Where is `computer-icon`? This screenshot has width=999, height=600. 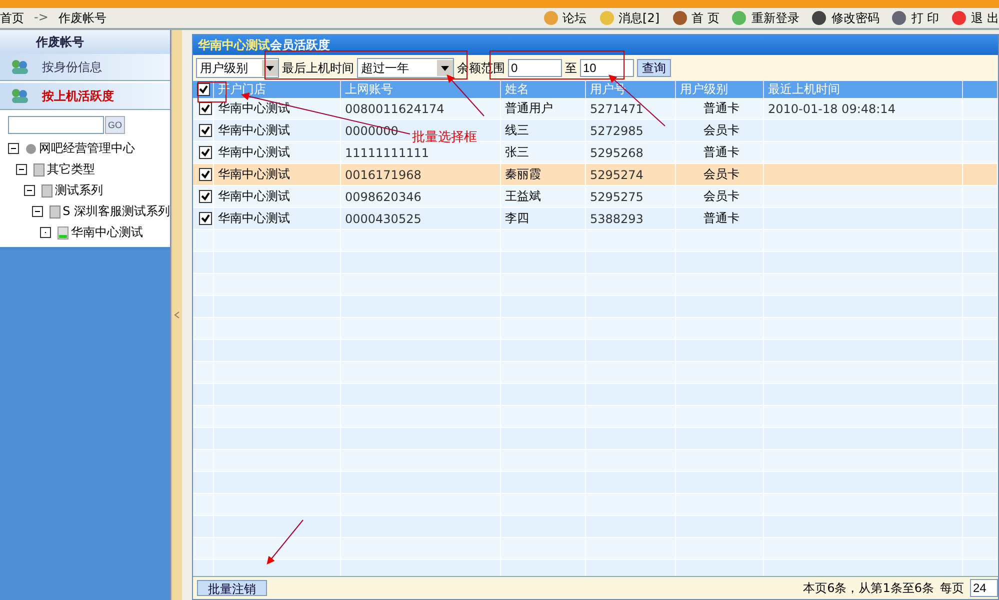 computer-icon is located at coordinates (63, 233).